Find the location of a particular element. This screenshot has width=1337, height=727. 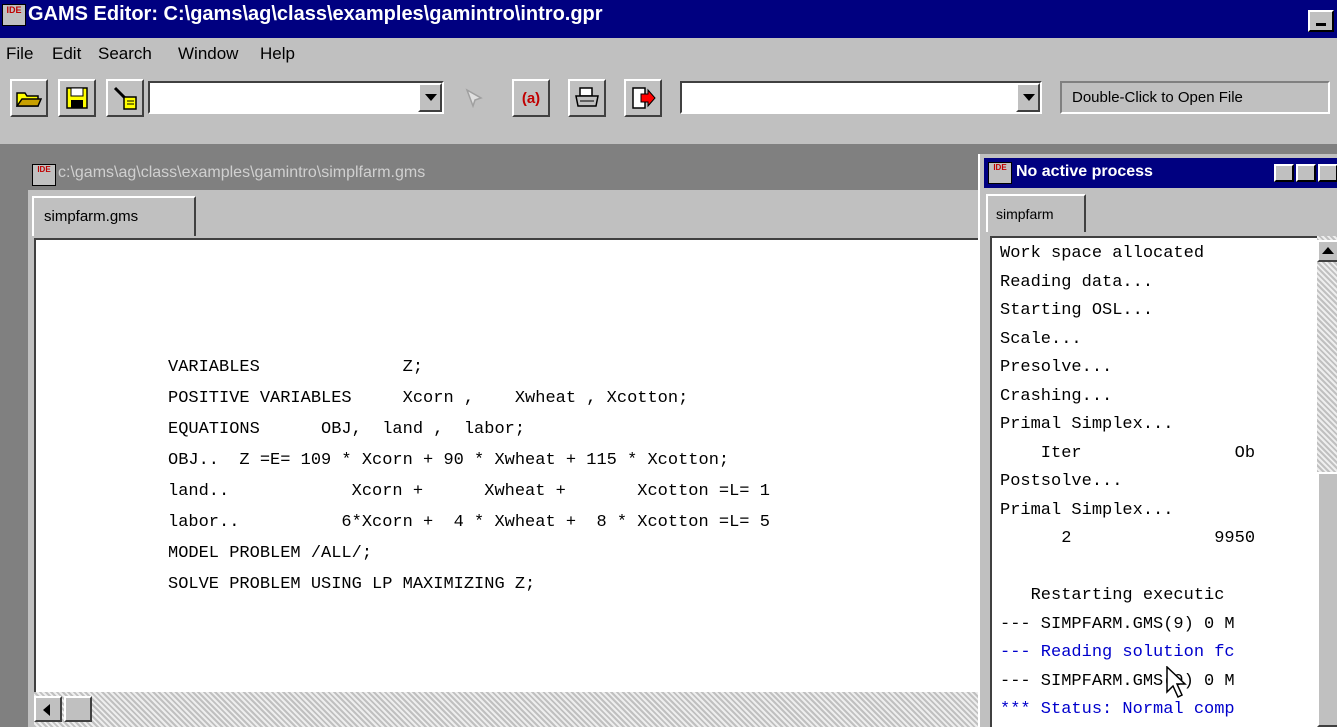

find-button is located at coordinates (475, 98).